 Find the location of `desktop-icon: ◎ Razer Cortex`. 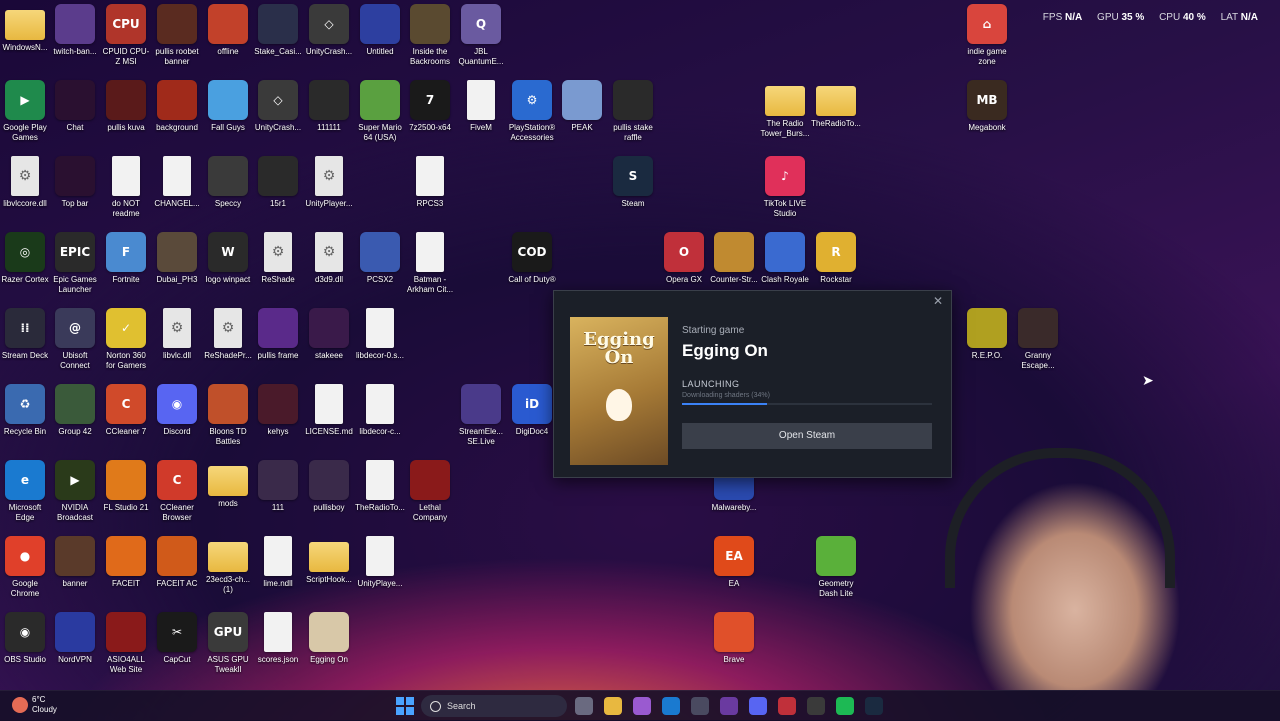

desktop-icon: ◎ Razer Cortex is located at coordinates (25, 265).